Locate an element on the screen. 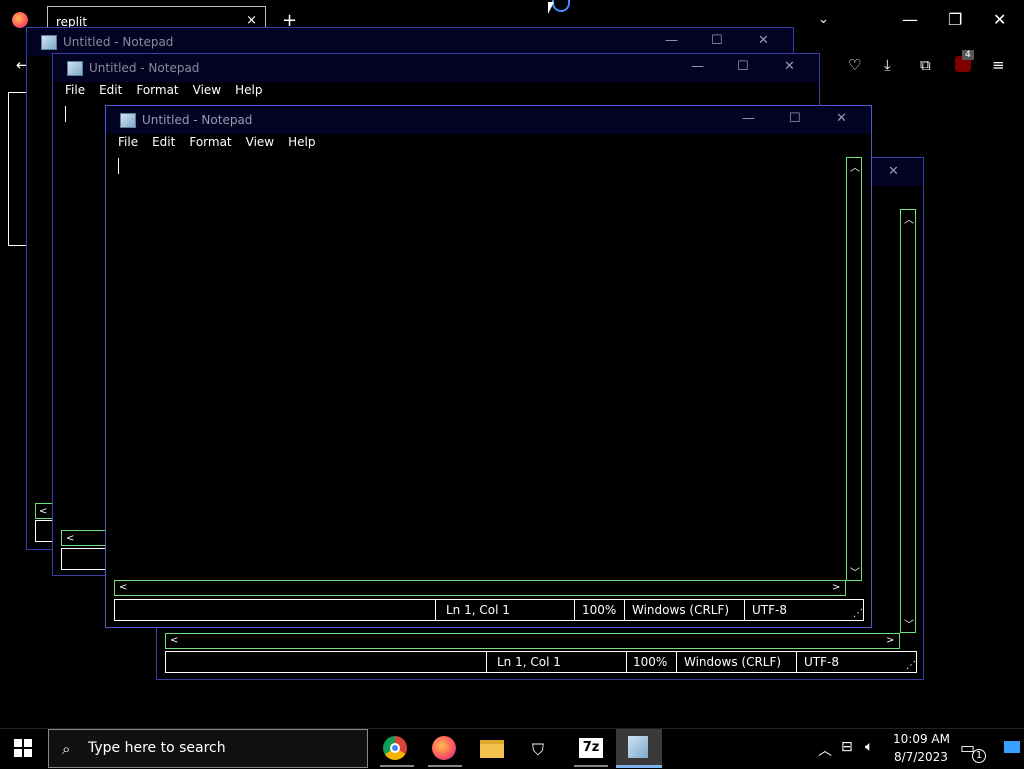 The height and width of the screenshot is (769, 1024). chrome-icon is located at coordinates (395, 748).